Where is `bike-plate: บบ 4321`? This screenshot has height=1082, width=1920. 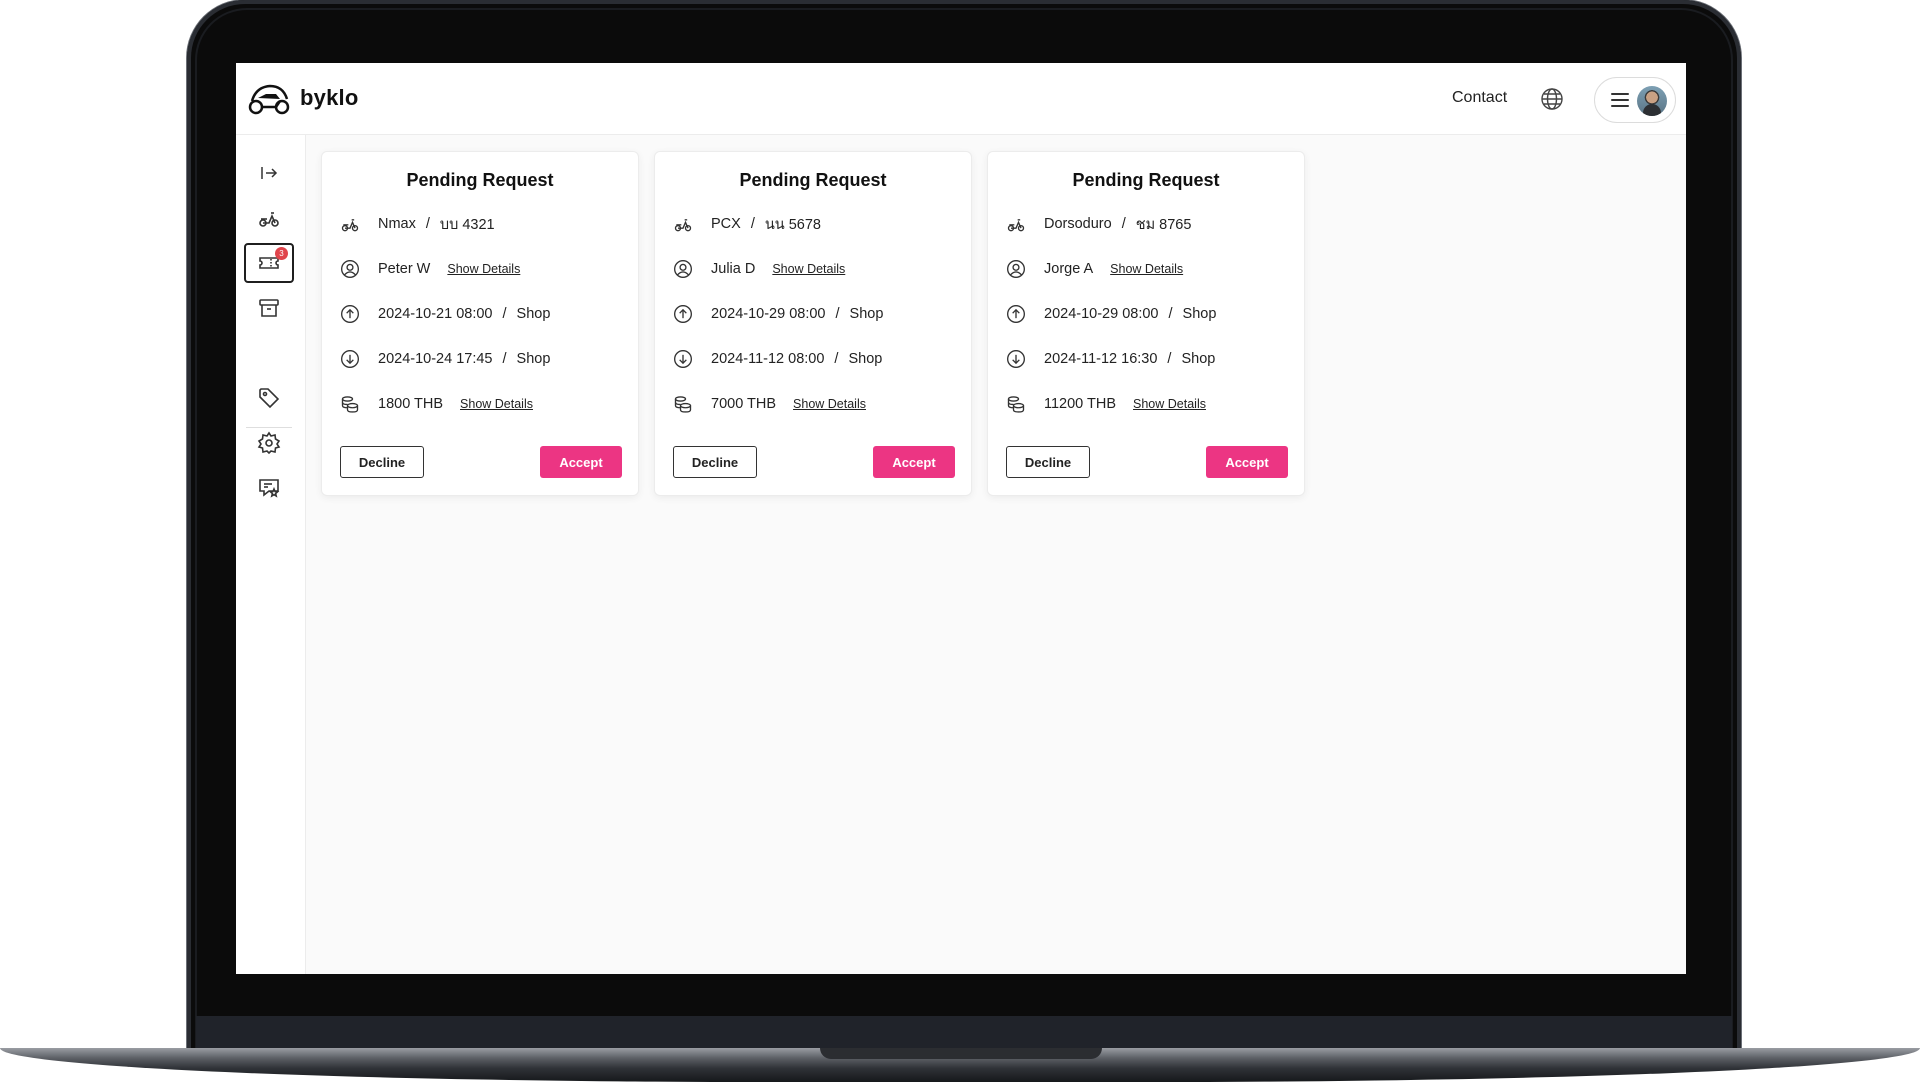 bike-plate: บบ 4321 is located at coordinates (467, 224).